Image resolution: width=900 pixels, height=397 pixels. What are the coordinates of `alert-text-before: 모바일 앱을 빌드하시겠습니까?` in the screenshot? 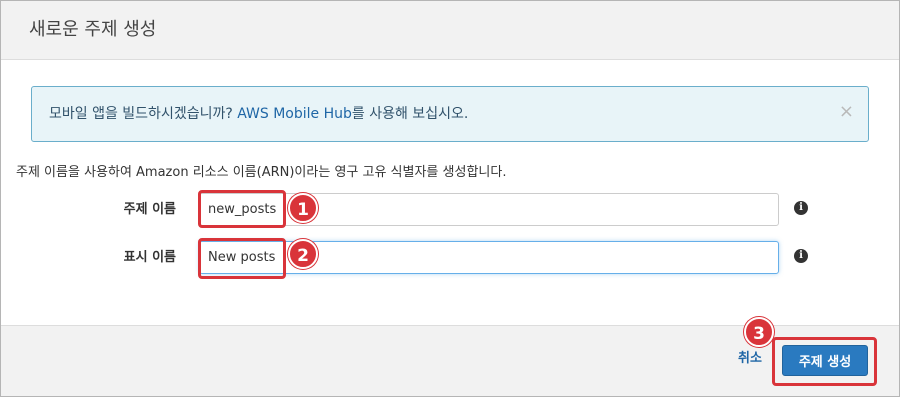 It's located at (143, 114).